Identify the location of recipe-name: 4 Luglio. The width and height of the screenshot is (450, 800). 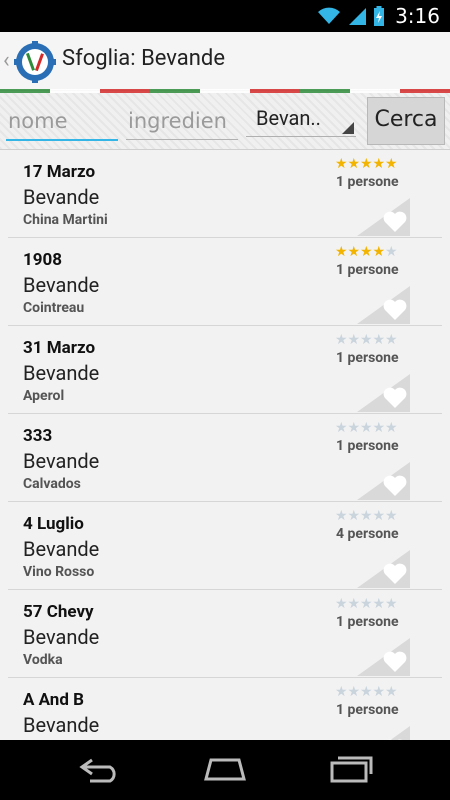
(53, 524).